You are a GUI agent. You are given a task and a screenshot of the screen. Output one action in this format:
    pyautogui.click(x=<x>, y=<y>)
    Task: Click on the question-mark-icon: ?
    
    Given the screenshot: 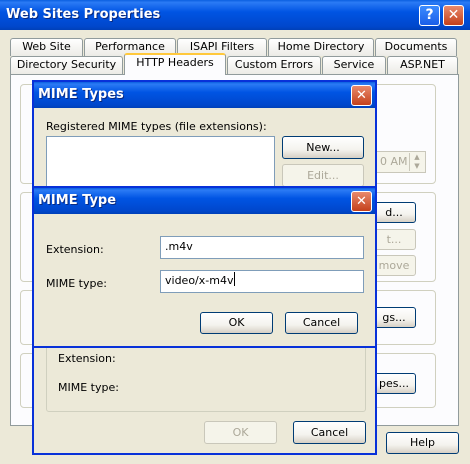 What is the action you would take?
    pyautogui.click(x=429, y=15)
    